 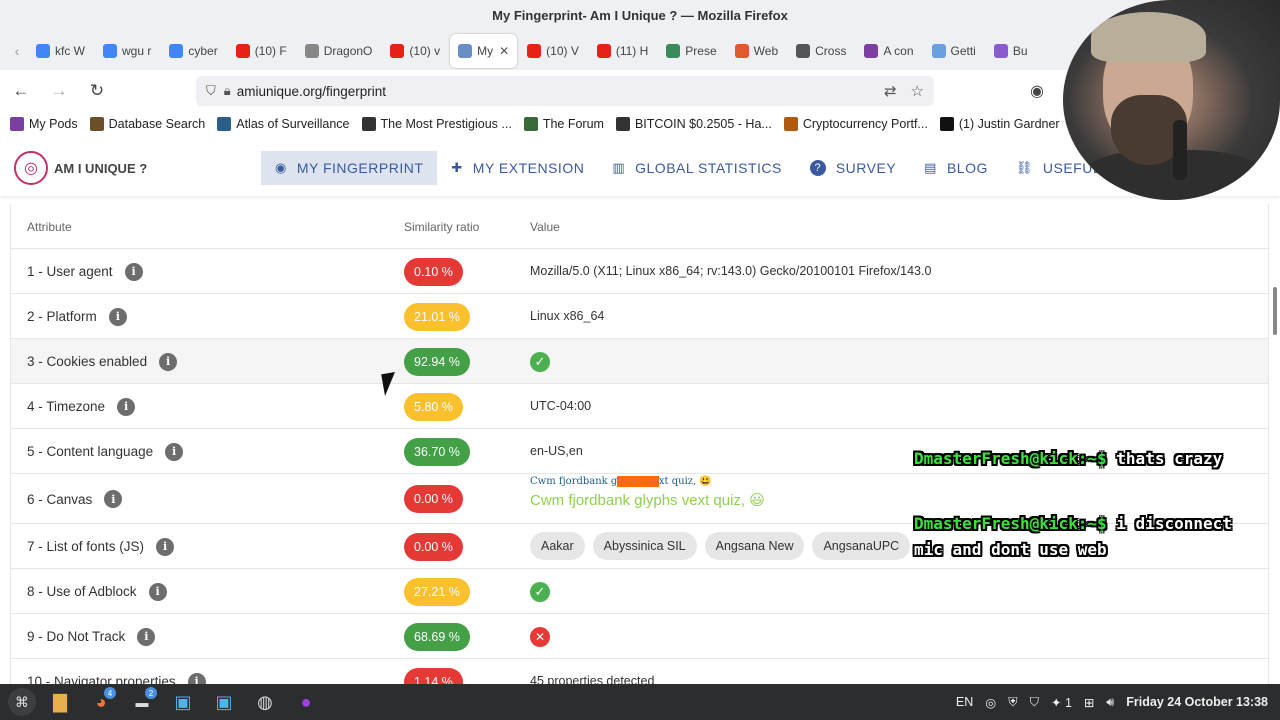 What do you see at coordinates (80, 168) in the screenshot?
I see `site-logo: ◎ AM I UNIQUE ?` at bounding box center [80, 168].